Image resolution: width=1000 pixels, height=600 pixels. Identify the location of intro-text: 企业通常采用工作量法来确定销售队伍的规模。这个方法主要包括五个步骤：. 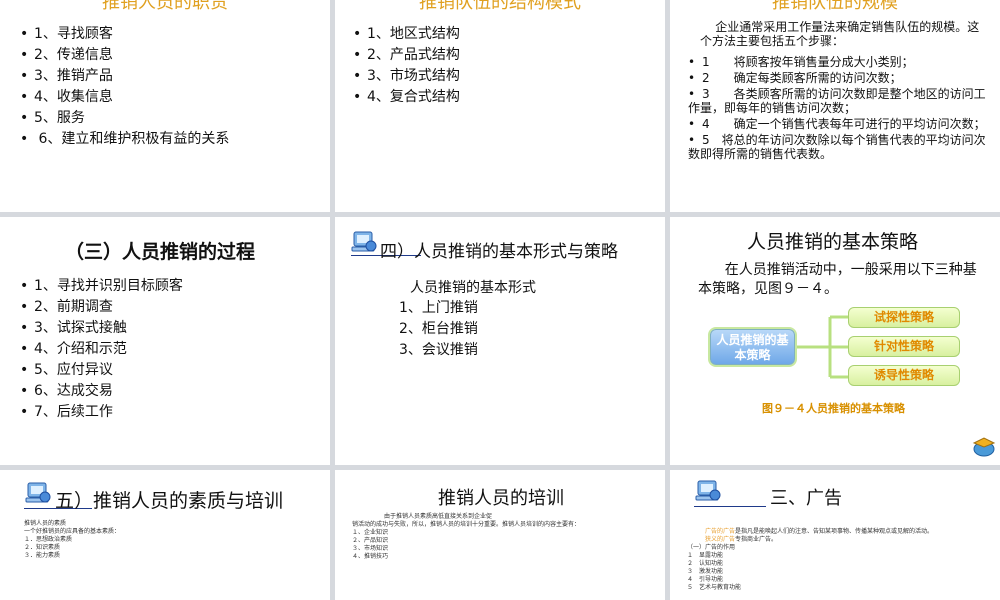
(840, 34).